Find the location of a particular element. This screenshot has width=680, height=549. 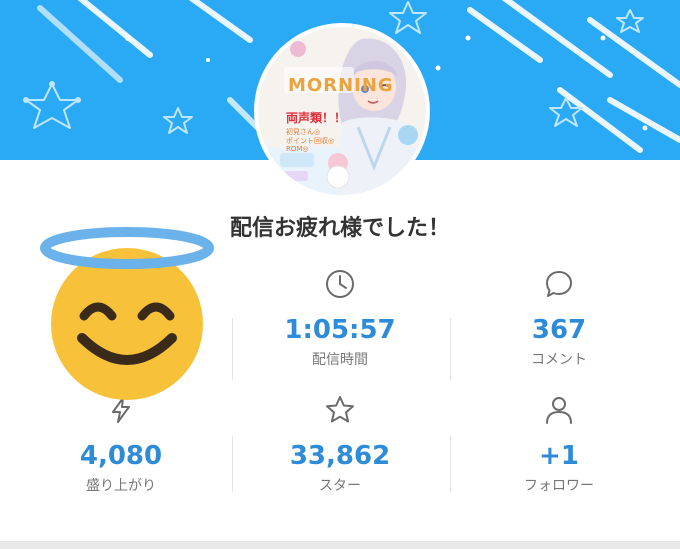

person-icon is located at coordinates (559, 410).